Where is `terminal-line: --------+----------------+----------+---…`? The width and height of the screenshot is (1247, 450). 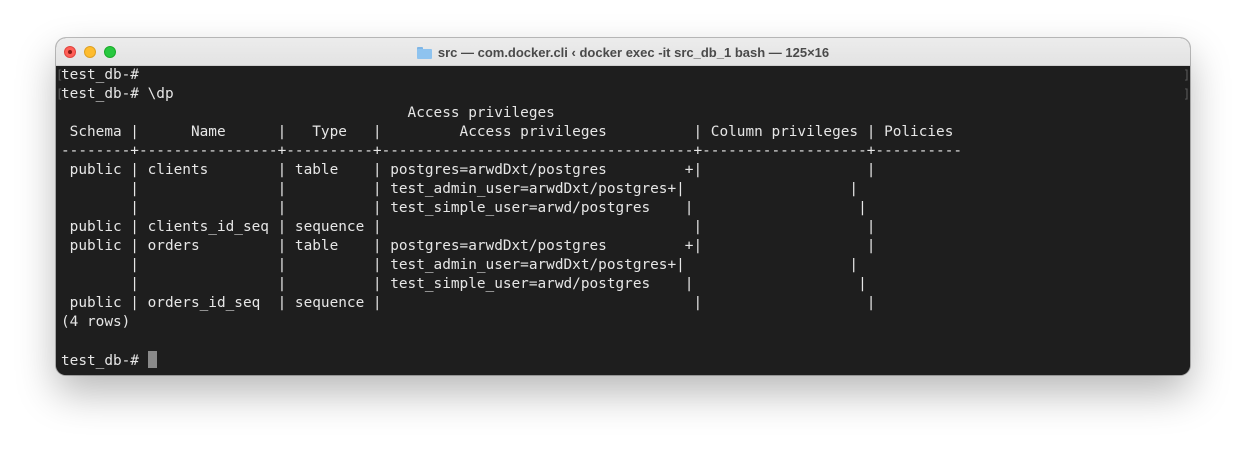
terminal-line: --------+----------------+----------+---… is located at coordinates (512, 151).